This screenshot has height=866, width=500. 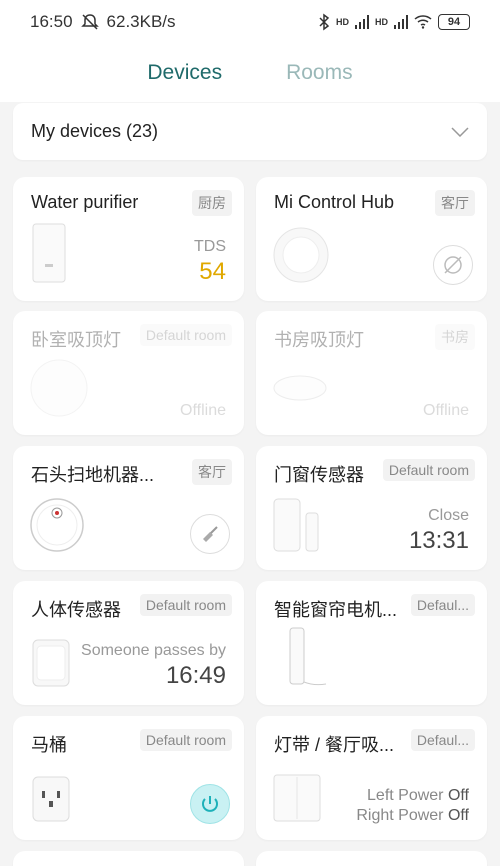 I want to click on motion-status: Someone passes by 16:49, so click(x=153, y=666).